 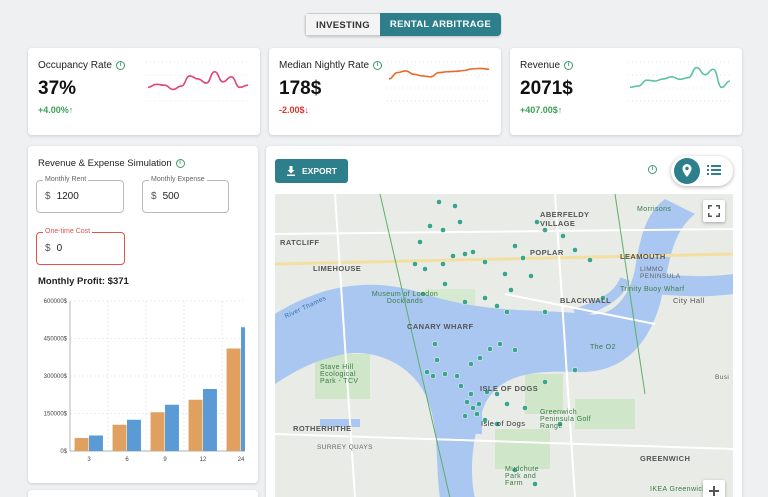 What do you see at coordinates (68, 231) in the screenshot?
I see `field-label: One-time Cost` at bounding box center [68, 231].